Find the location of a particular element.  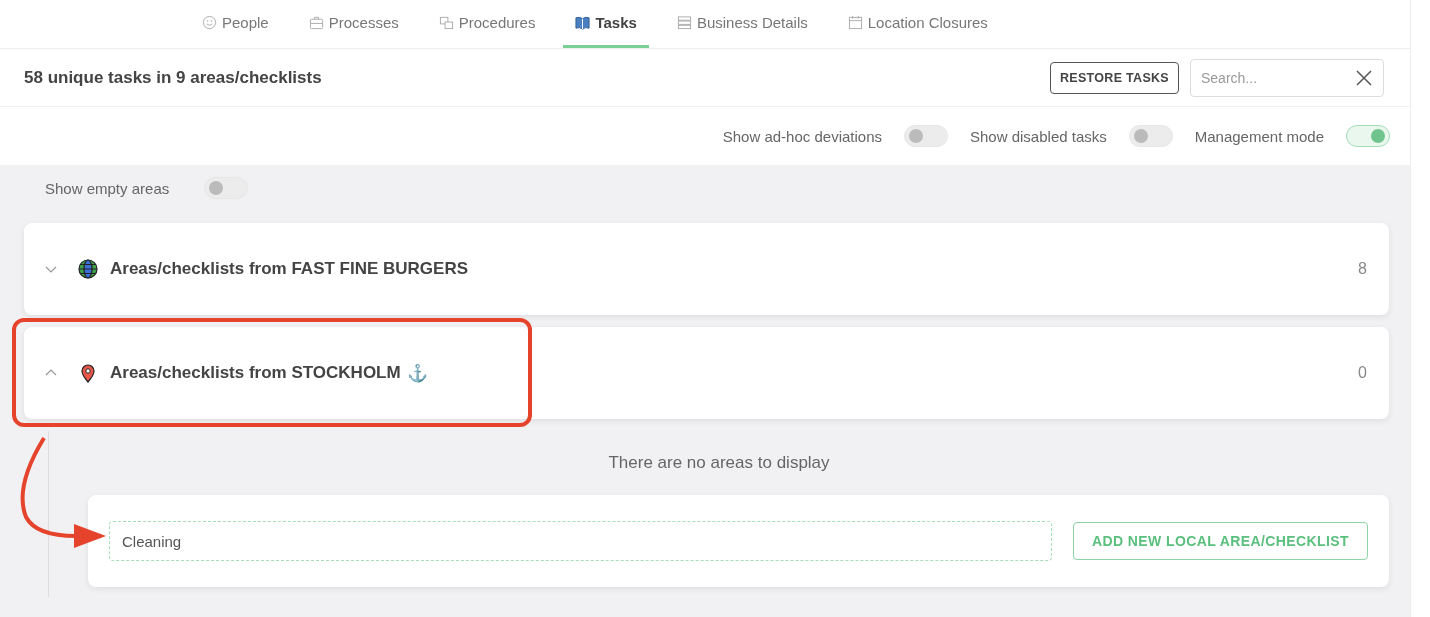

tab: Location Closures is located at coordinates (917, 24).